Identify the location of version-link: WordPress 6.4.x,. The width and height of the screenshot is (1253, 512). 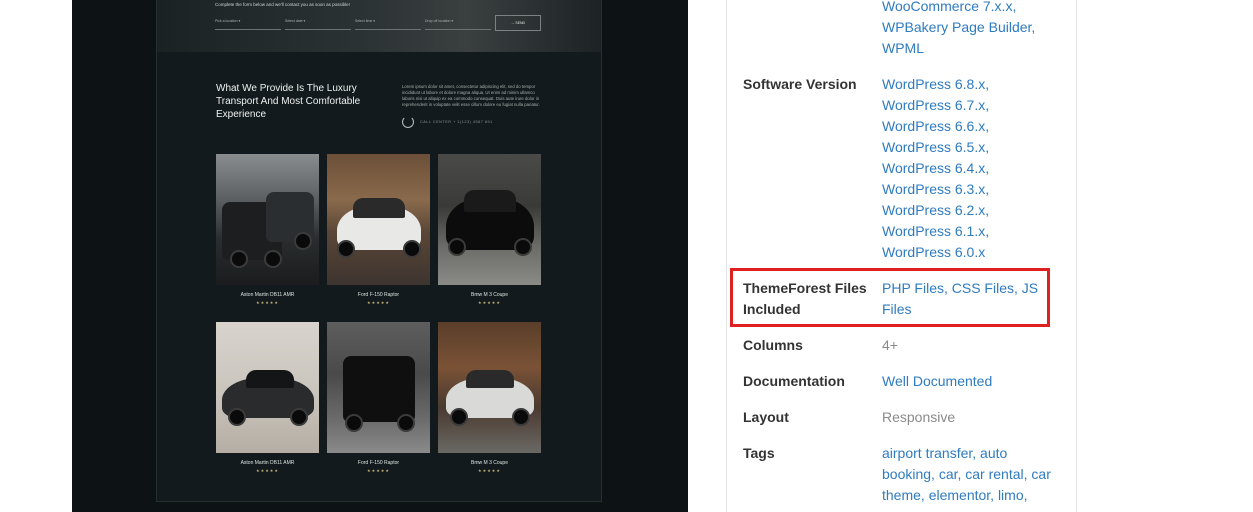
(972, 168).